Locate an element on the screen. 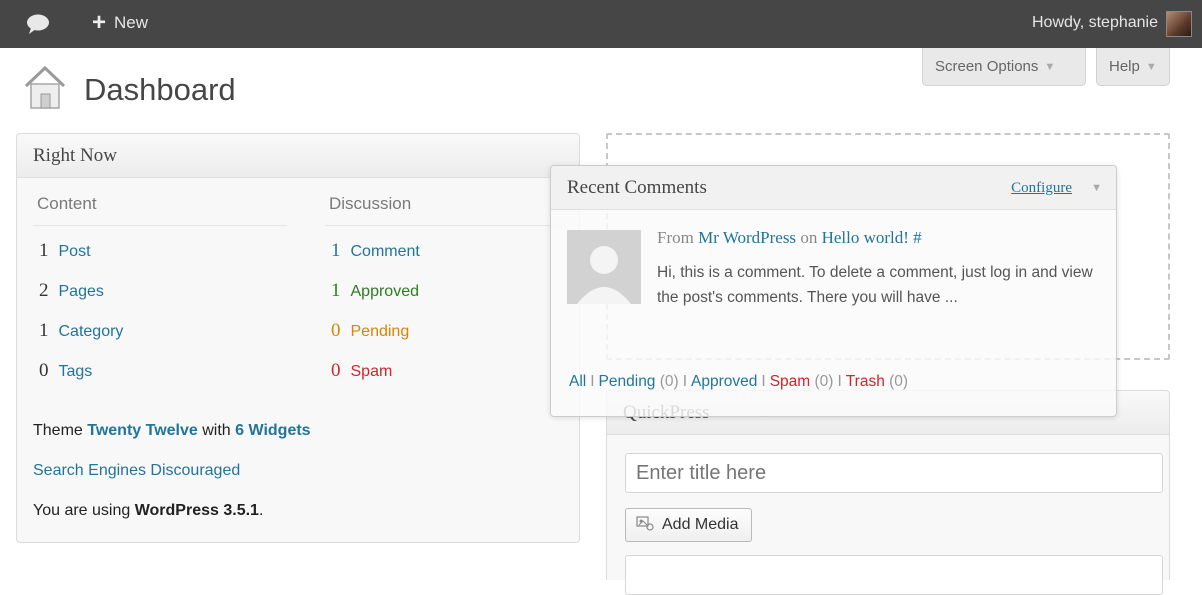  discussion-item-comments: 1 Comment is located at coordinates (375, 251).